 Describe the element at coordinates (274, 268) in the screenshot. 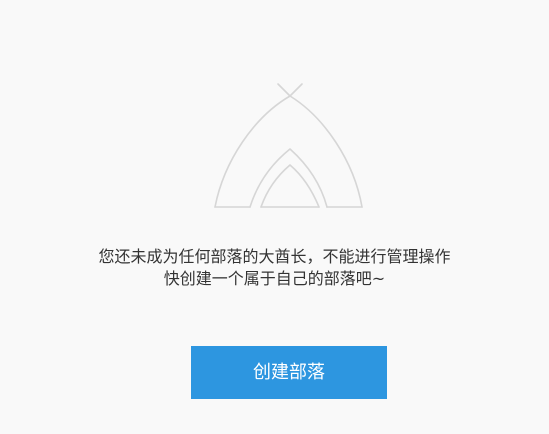

I see `empty-state-message: 您还未成为任何部落的大酋长，不能进行管理操作 快创建一个属于自己的部落吧~` at that location.